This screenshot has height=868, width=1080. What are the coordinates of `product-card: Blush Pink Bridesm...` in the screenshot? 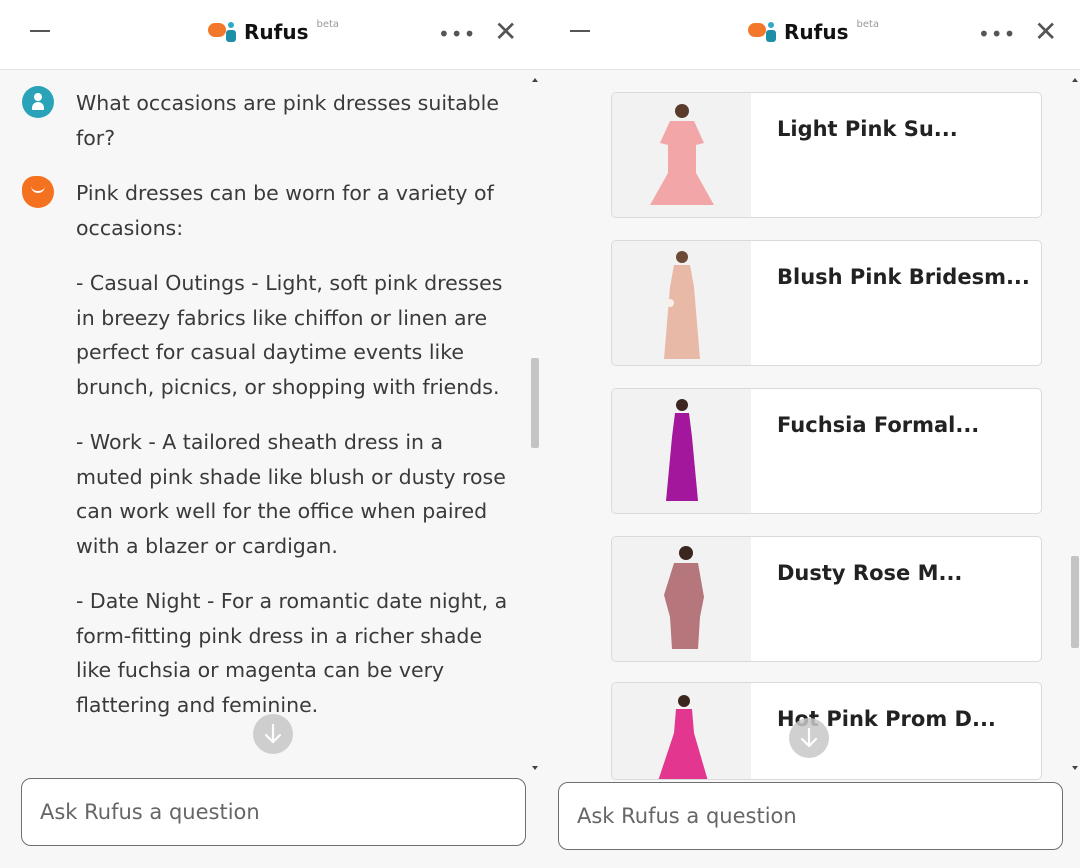 It's located at (826, 303).